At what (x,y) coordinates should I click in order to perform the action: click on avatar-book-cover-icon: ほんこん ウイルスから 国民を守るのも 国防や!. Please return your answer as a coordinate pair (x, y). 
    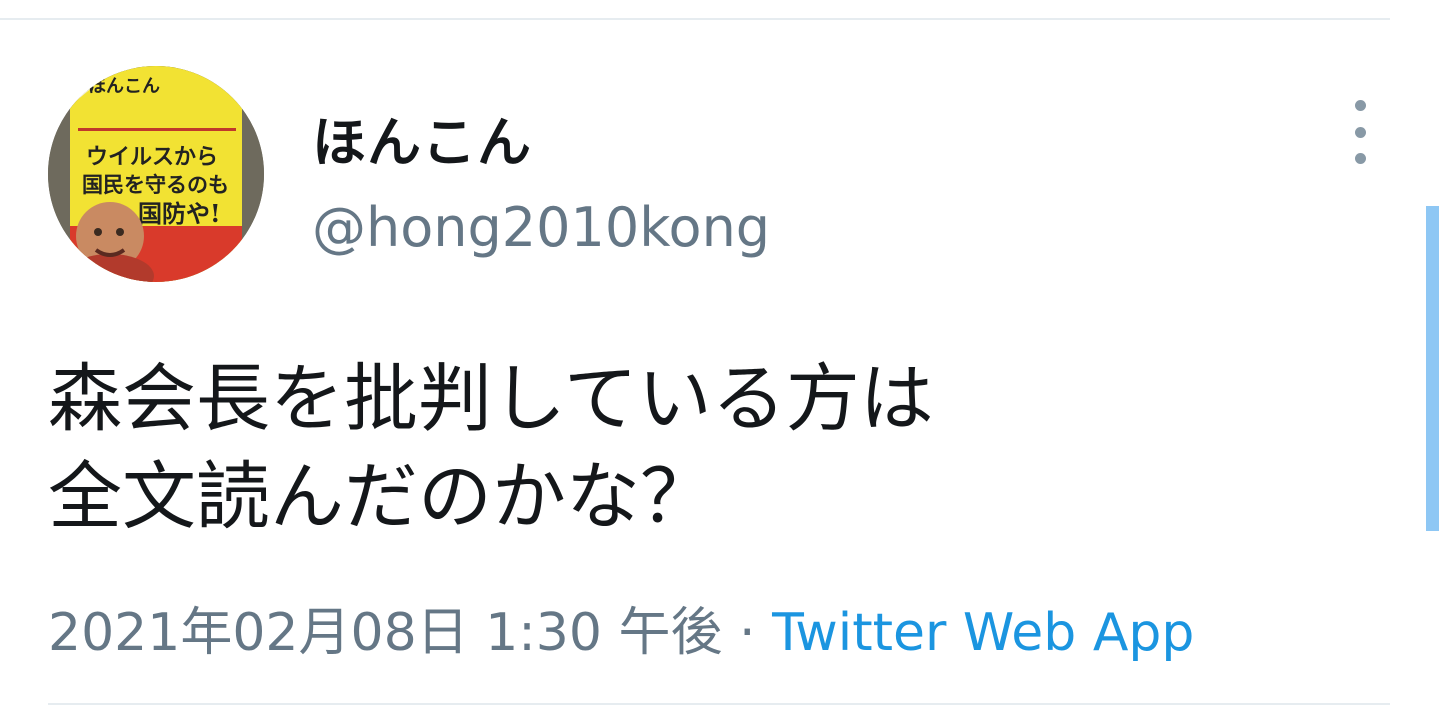
    Looking at the image, I should click on (156, 174).